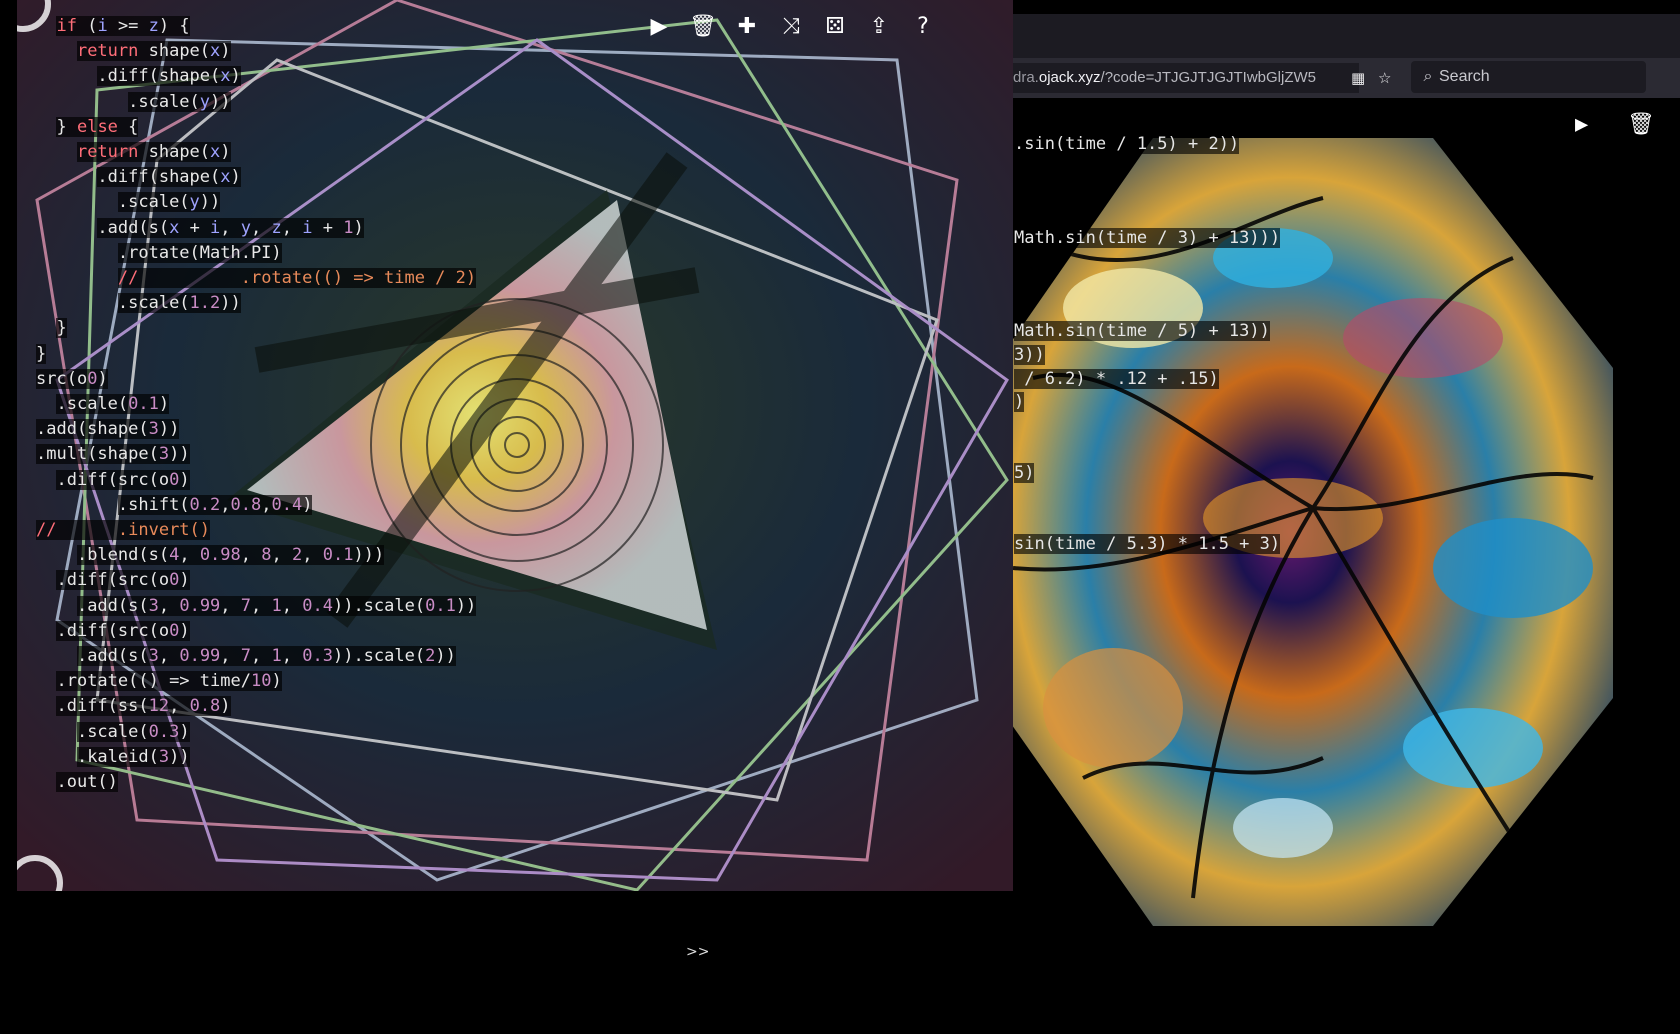 This screenshot has width=1680, height=1034. I want to click on upload-icon: ⇪, so click(879, 27).